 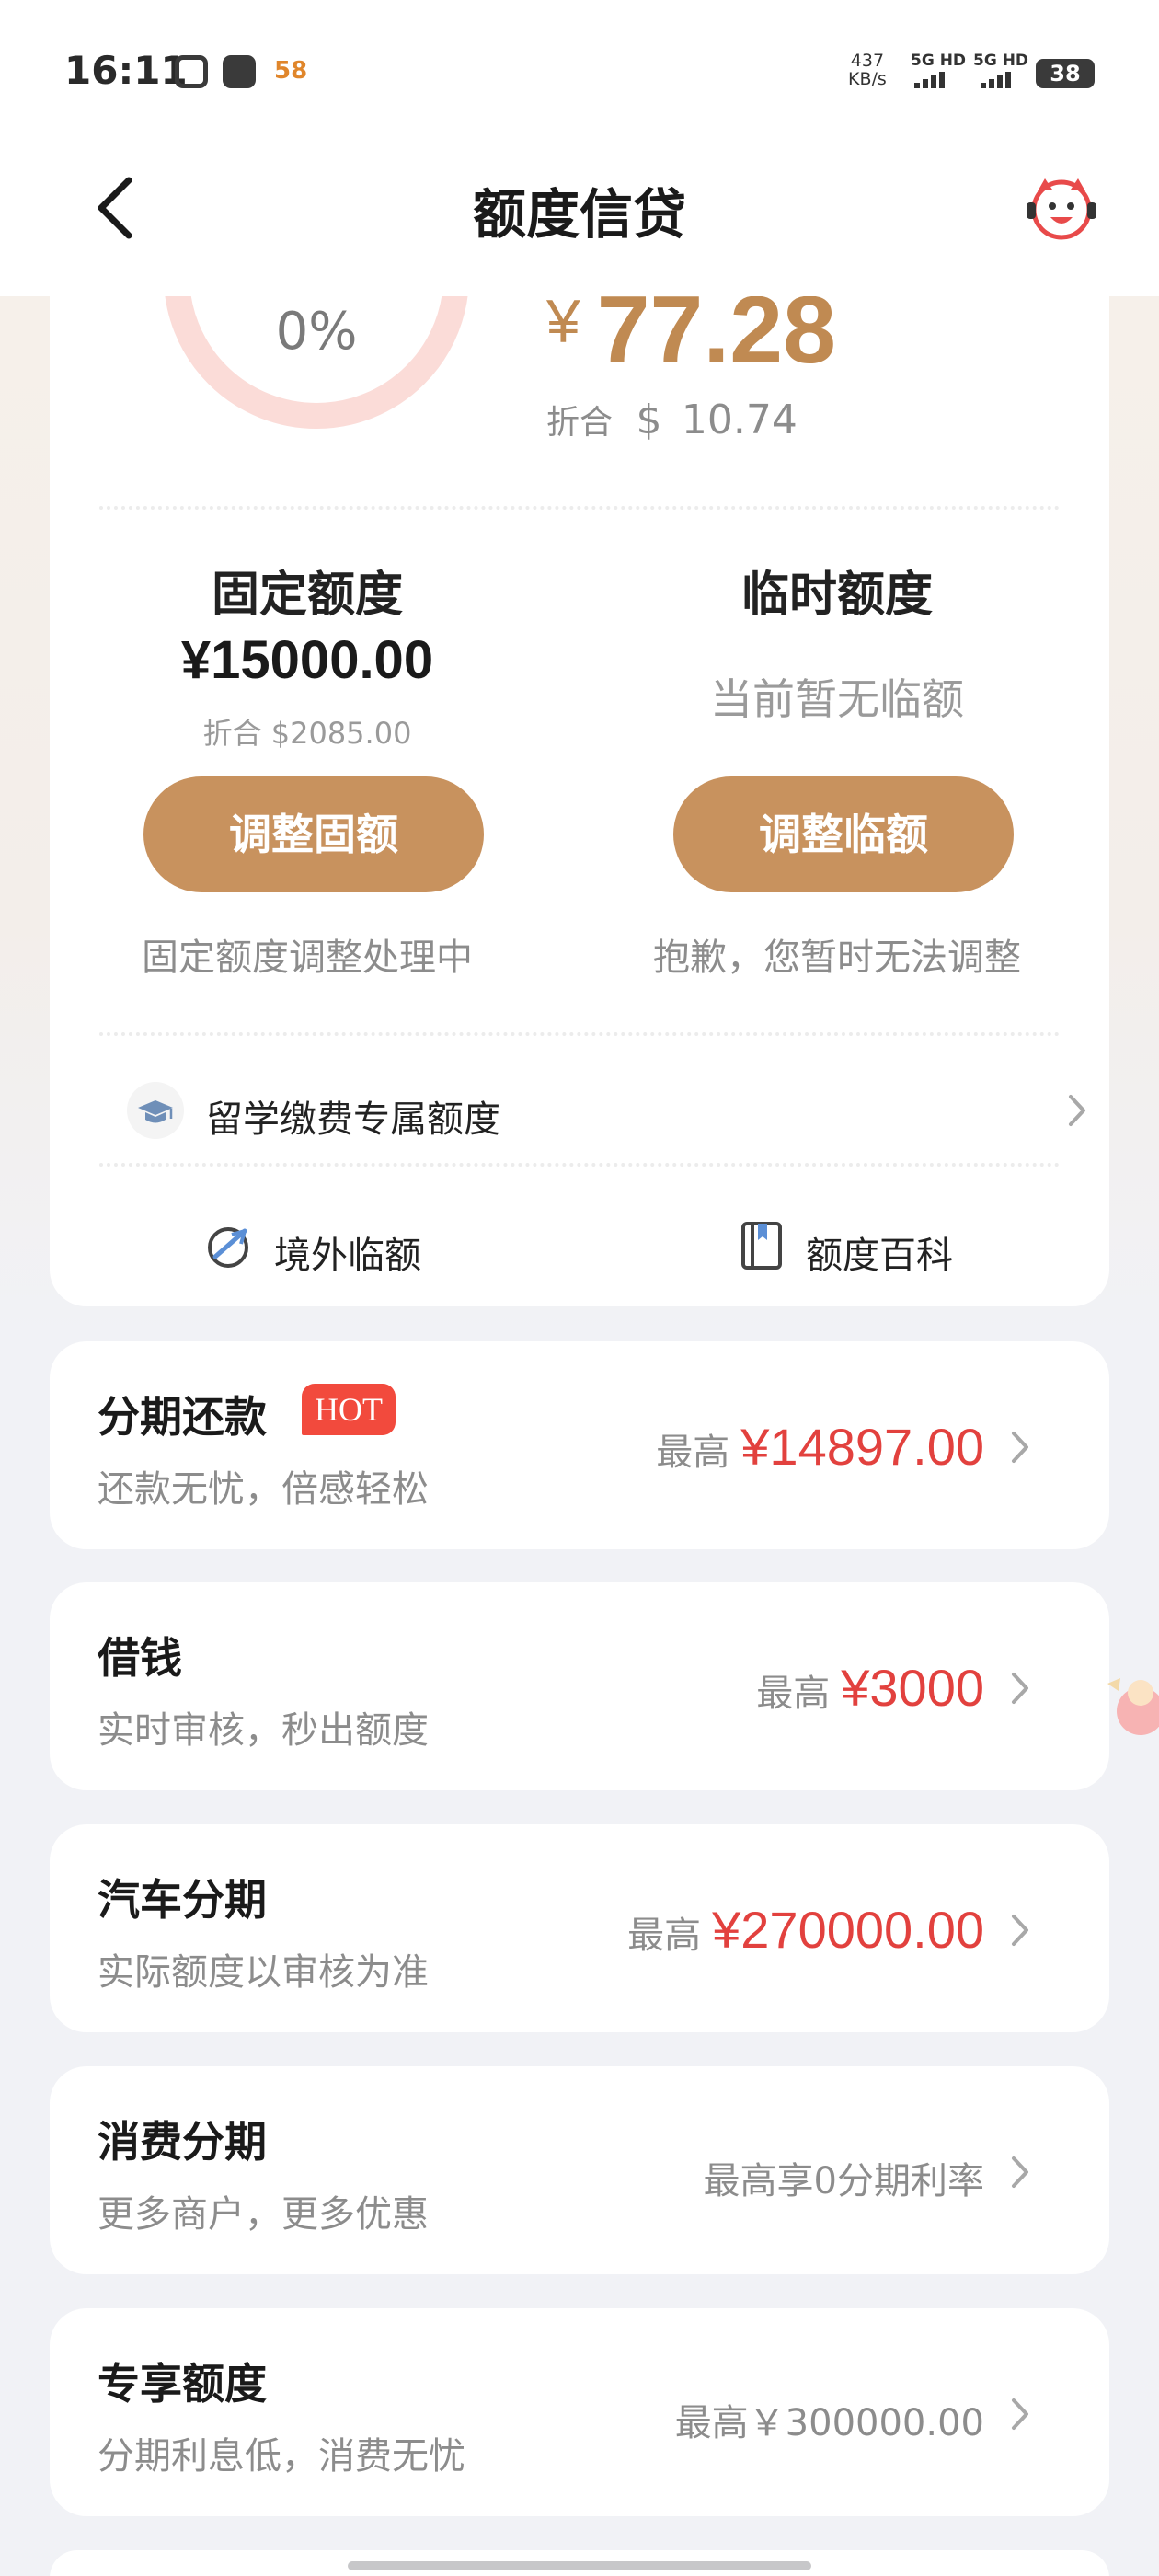 What do you see at coordinates (579, 2412) in the screenshot?
I see `product-card-exclusive-limit: 专享额度 分期利息低，消费无忧 最高￥300000.00` at bounding box center [579, 2412].